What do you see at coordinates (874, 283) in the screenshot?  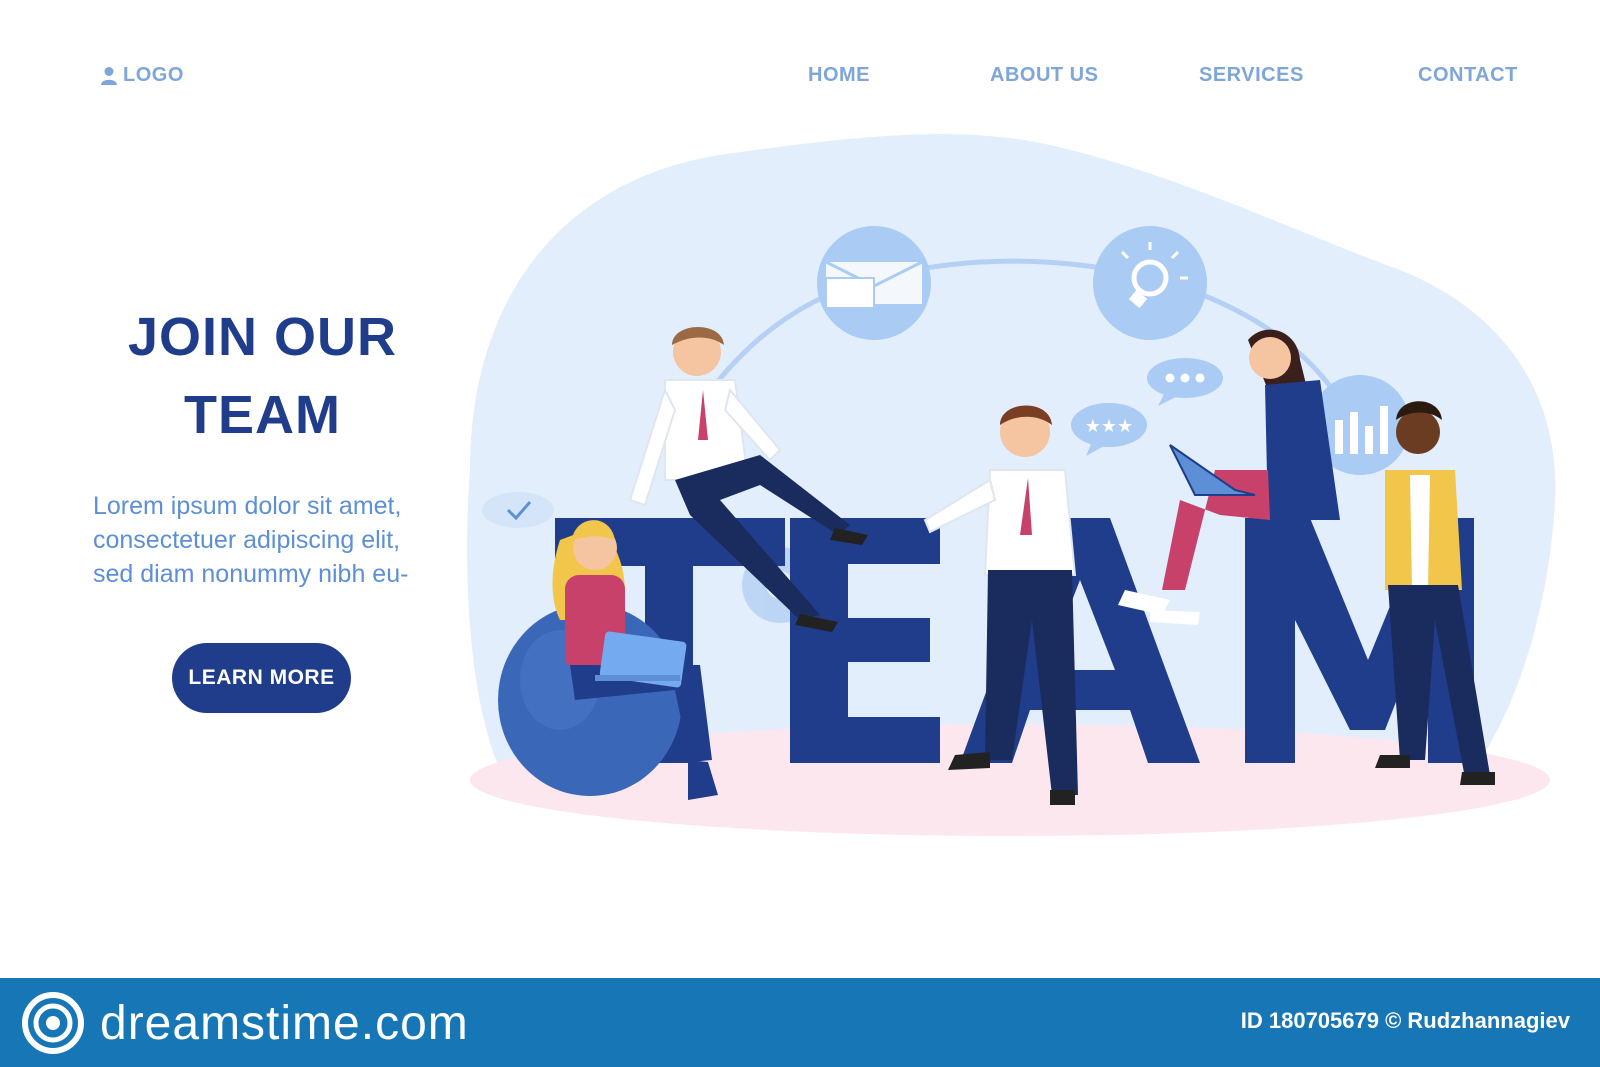 I see `envelope-icon` at bounding box center [874, 283].